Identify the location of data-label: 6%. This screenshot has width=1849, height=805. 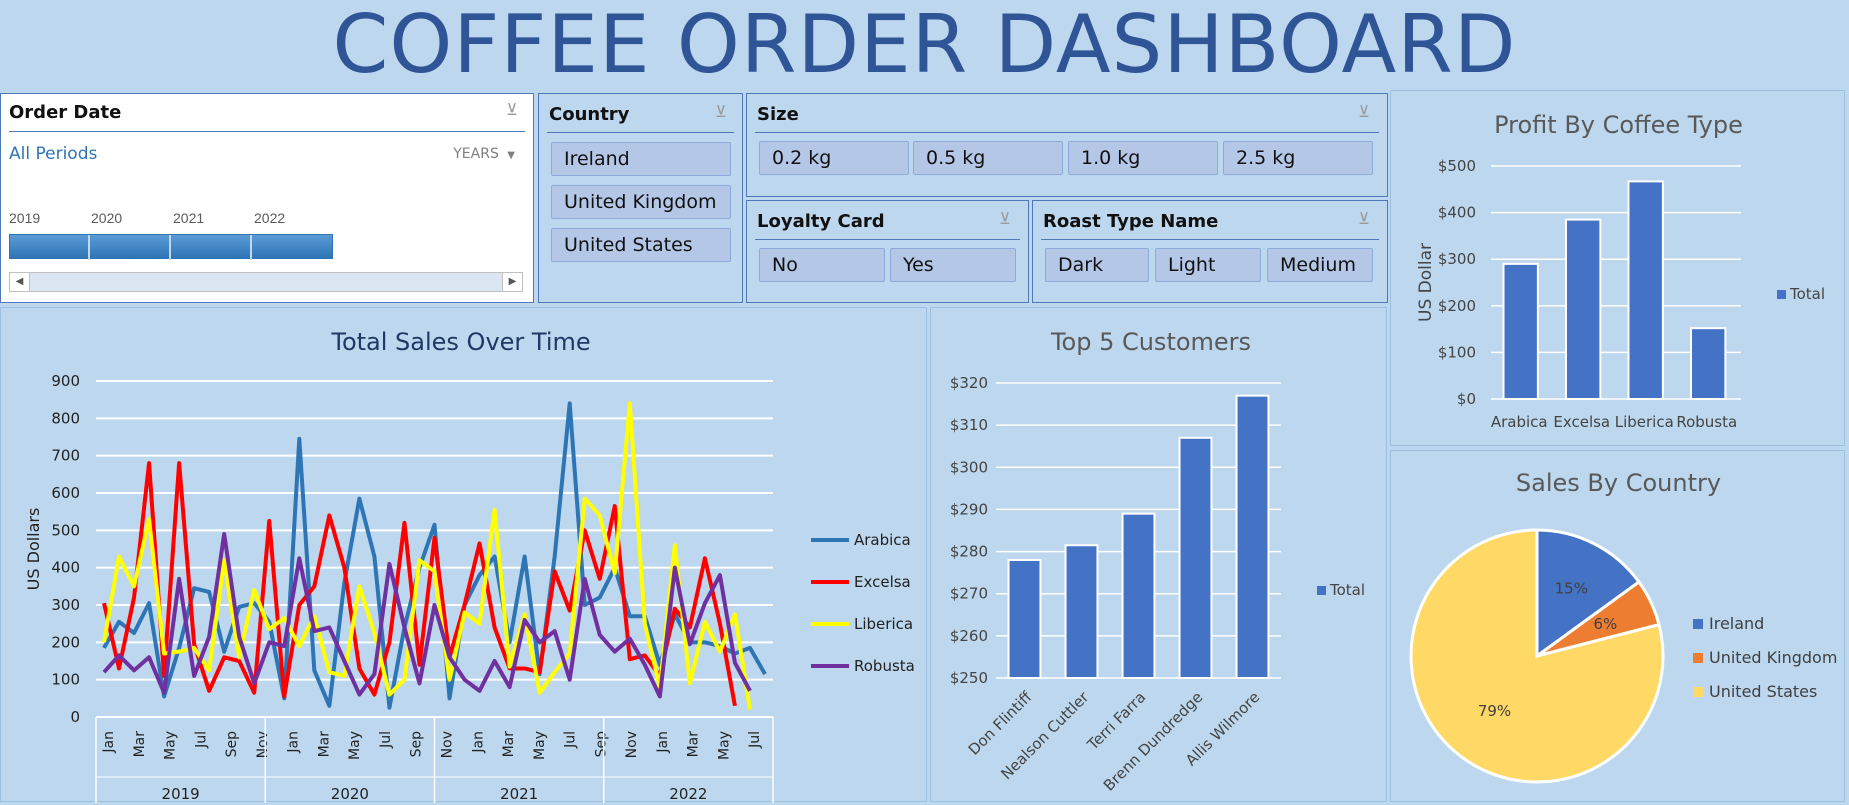
(1606, 624).